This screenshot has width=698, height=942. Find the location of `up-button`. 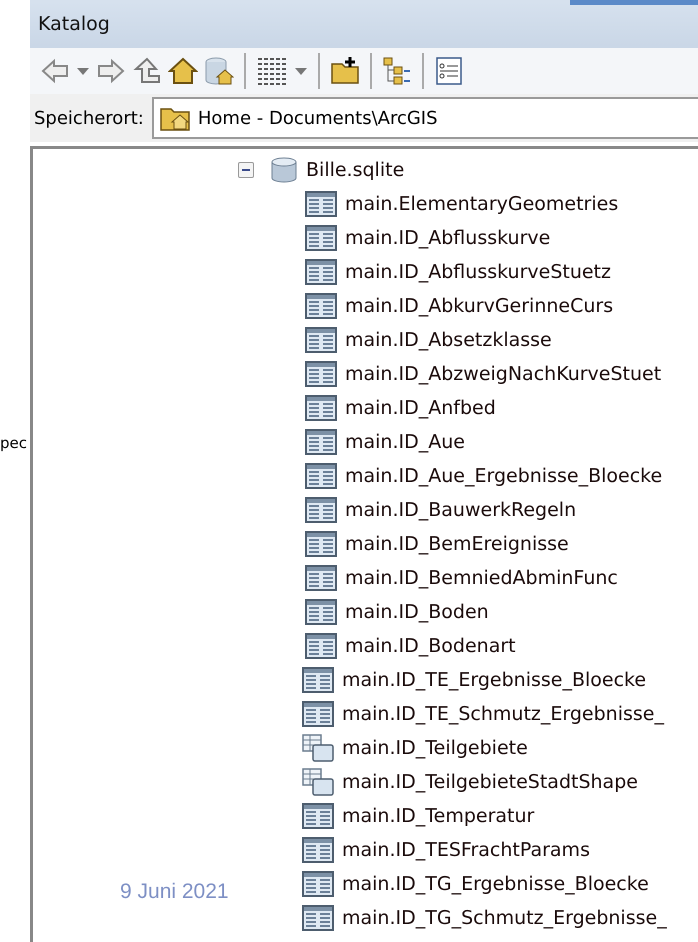

up-button is located at coordinates (147, 71).